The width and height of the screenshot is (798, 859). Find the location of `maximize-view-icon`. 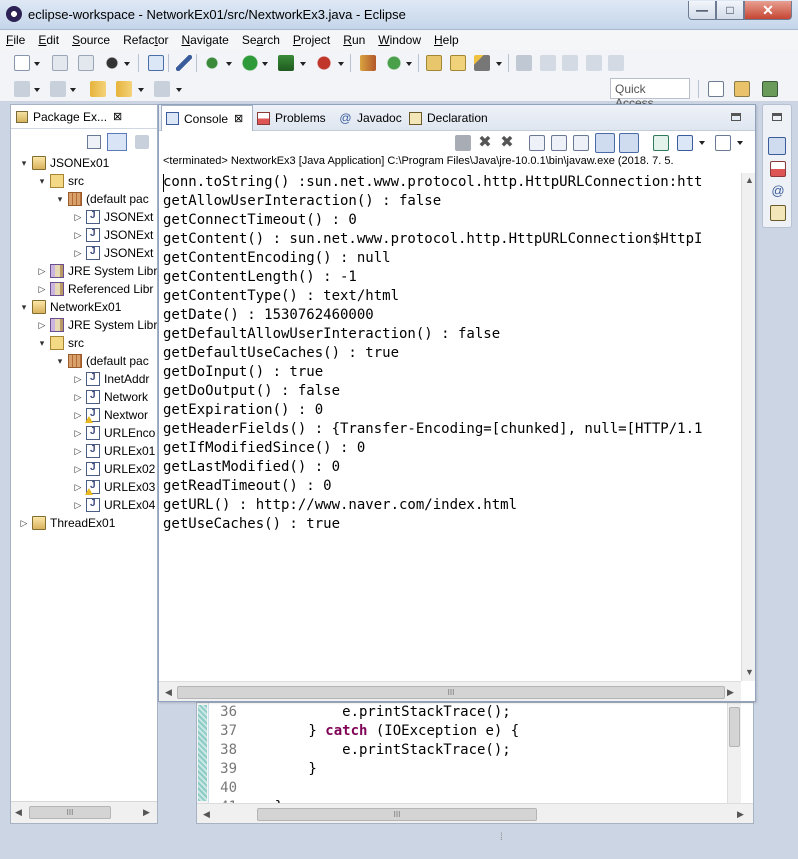

maximize-view-icon is located at coordinates (736, 117).